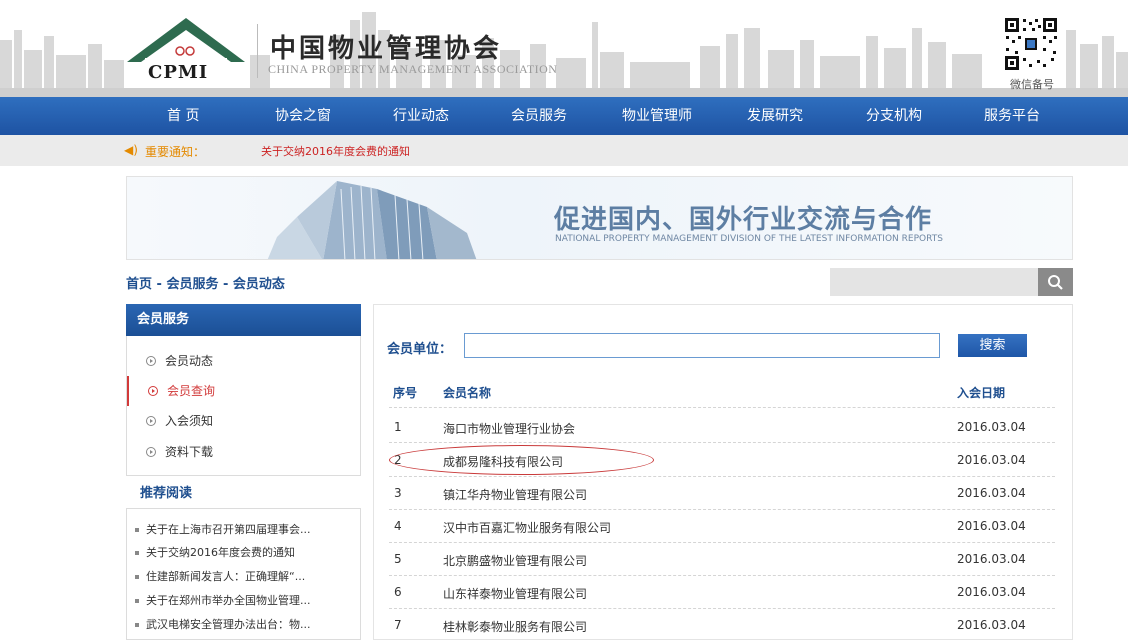 This screenshot has height=640, width=1128. Describe the element at coordinates (372, 220) in the screenshot. I see `skyscraper-graphic` at that location.